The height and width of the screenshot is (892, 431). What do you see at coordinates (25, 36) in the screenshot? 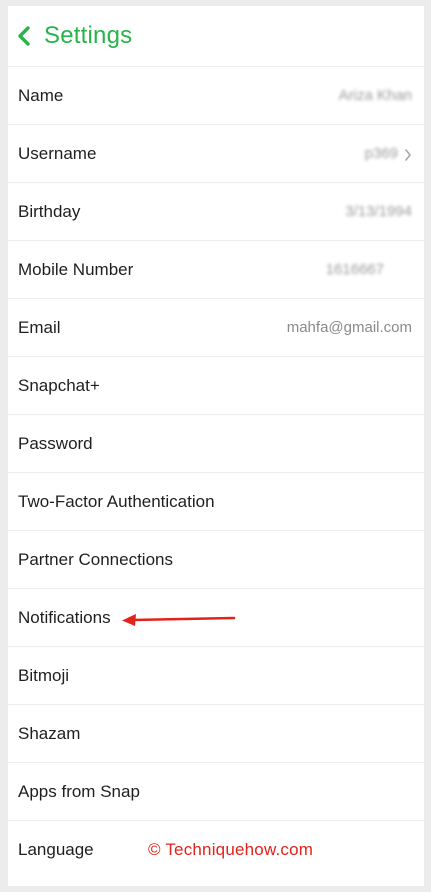
I see `chevron-left-icon` at bounding box center [25, 36].